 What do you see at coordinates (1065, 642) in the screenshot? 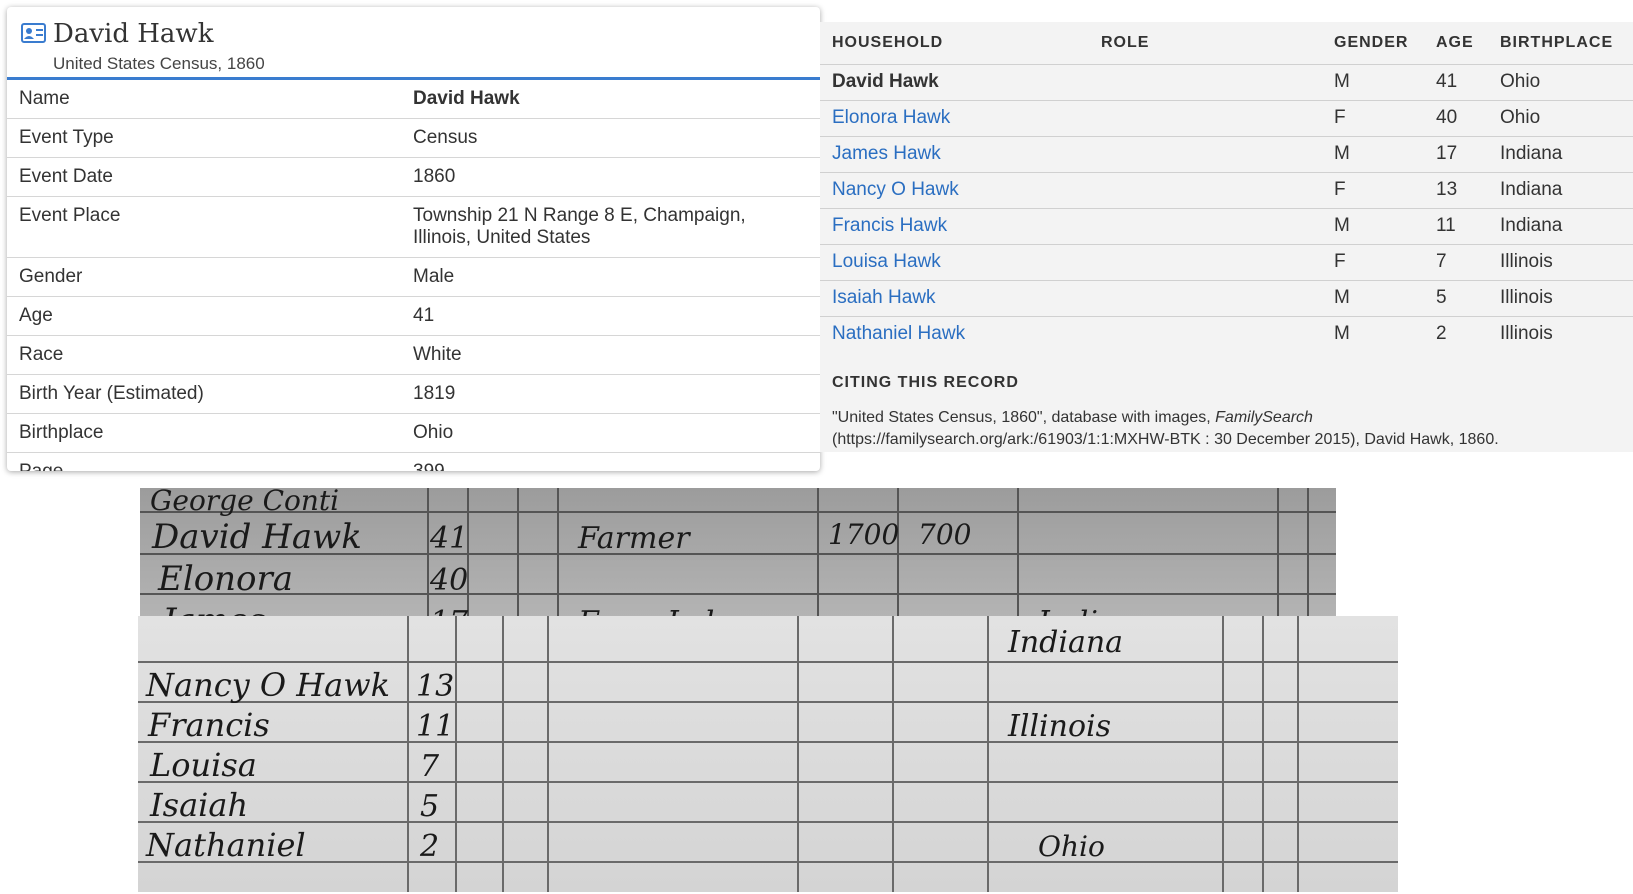
I see `svg-text: Indiana` at bounding box center [1065, 642].